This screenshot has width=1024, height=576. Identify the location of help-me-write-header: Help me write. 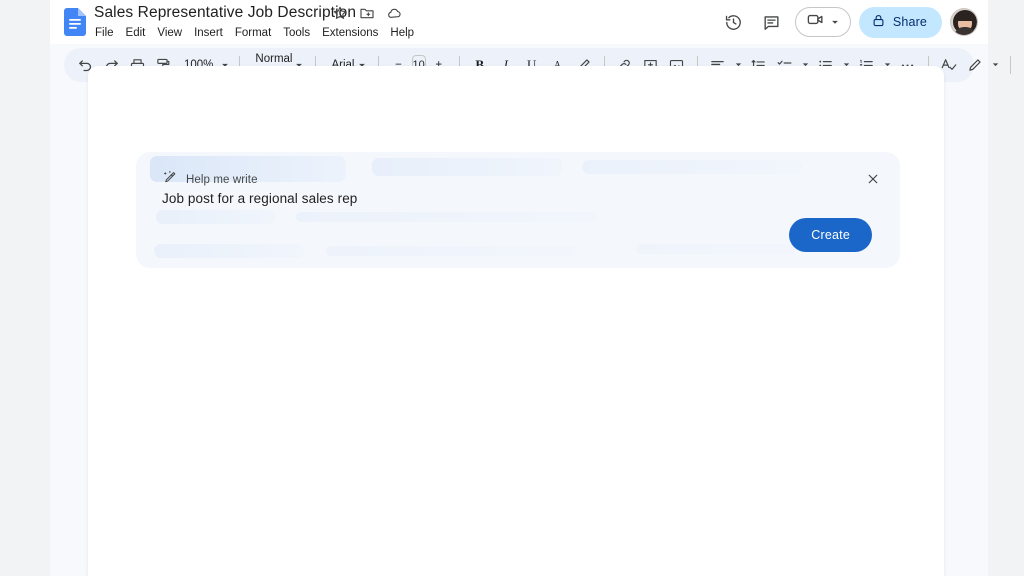
(210, 180).